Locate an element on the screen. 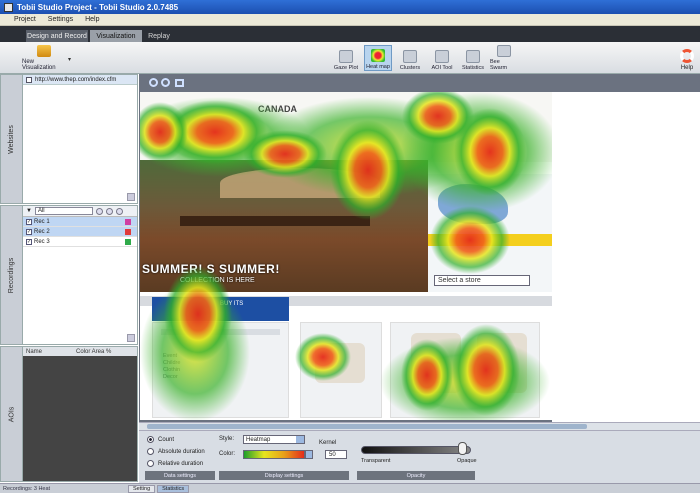  aoi-tool-label: AOI Tool is located at coordinates (442, 68).